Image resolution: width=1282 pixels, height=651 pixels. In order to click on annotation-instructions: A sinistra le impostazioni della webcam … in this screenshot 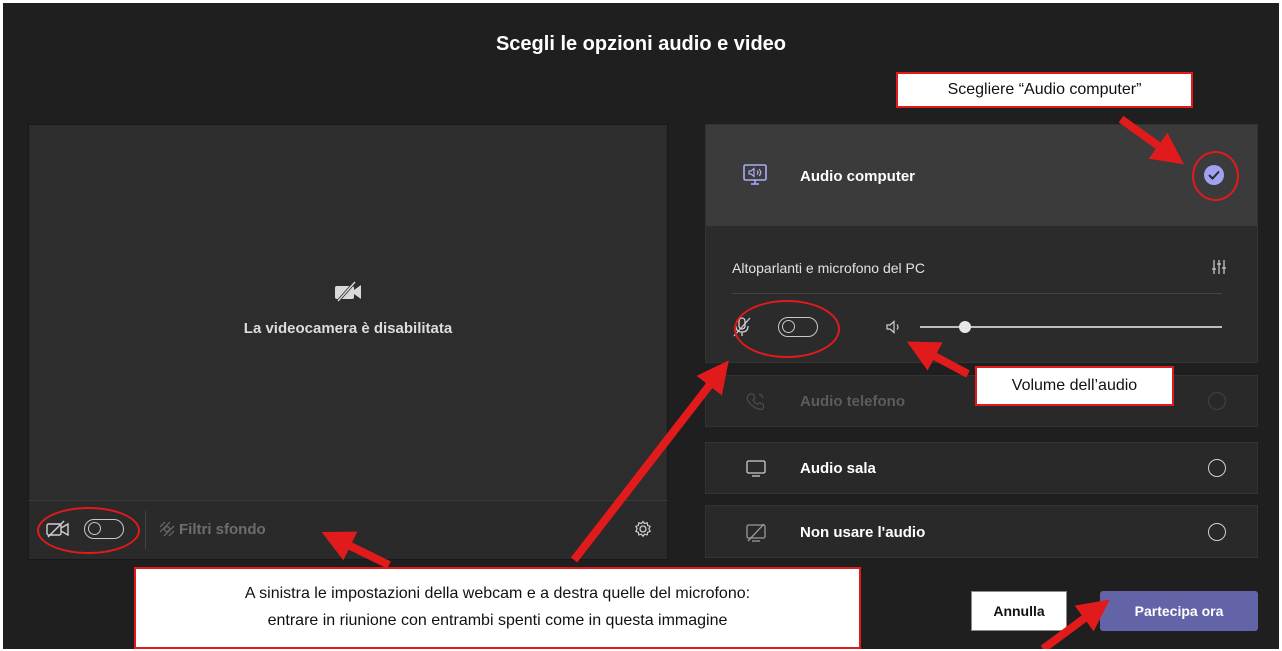, I will do `click(497, 608)`.